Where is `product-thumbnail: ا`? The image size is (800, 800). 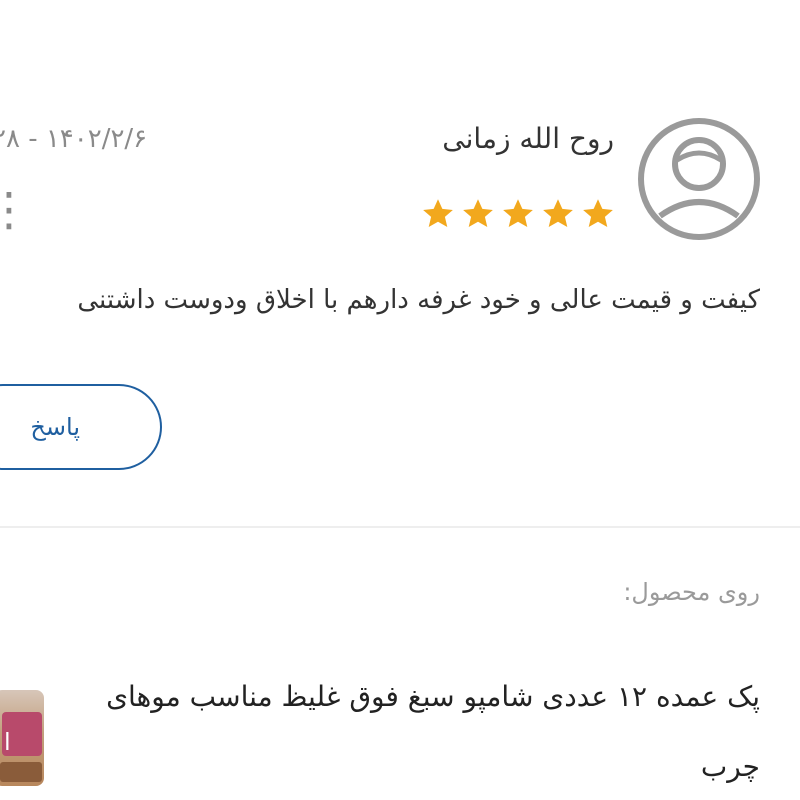
product-thumbnail: ا is located at coordinates (22, 738).